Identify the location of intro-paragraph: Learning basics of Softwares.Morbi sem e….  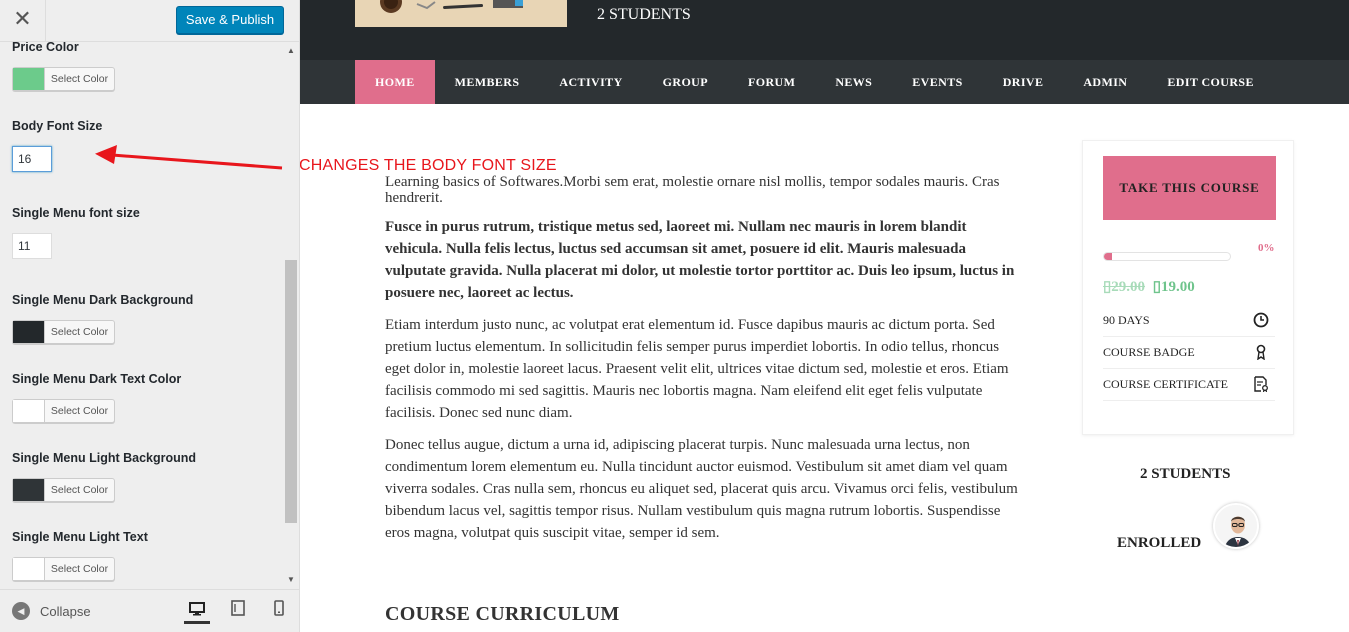
(692, 190).